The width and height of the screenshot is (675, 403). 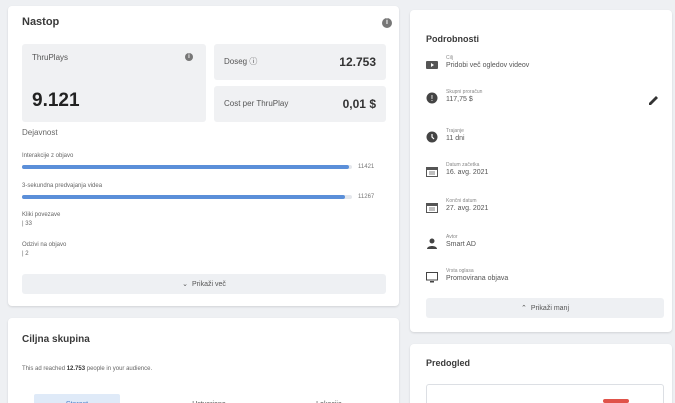 I want to click on activity-label-video-plays: 3-sekundna predvajanja videa, so click(x=62, y=186).